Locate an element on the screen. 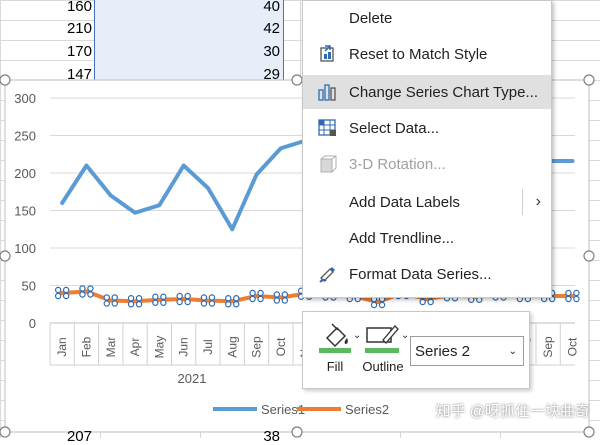  x-tick-label: Jan is located at coordinates (62, 346).